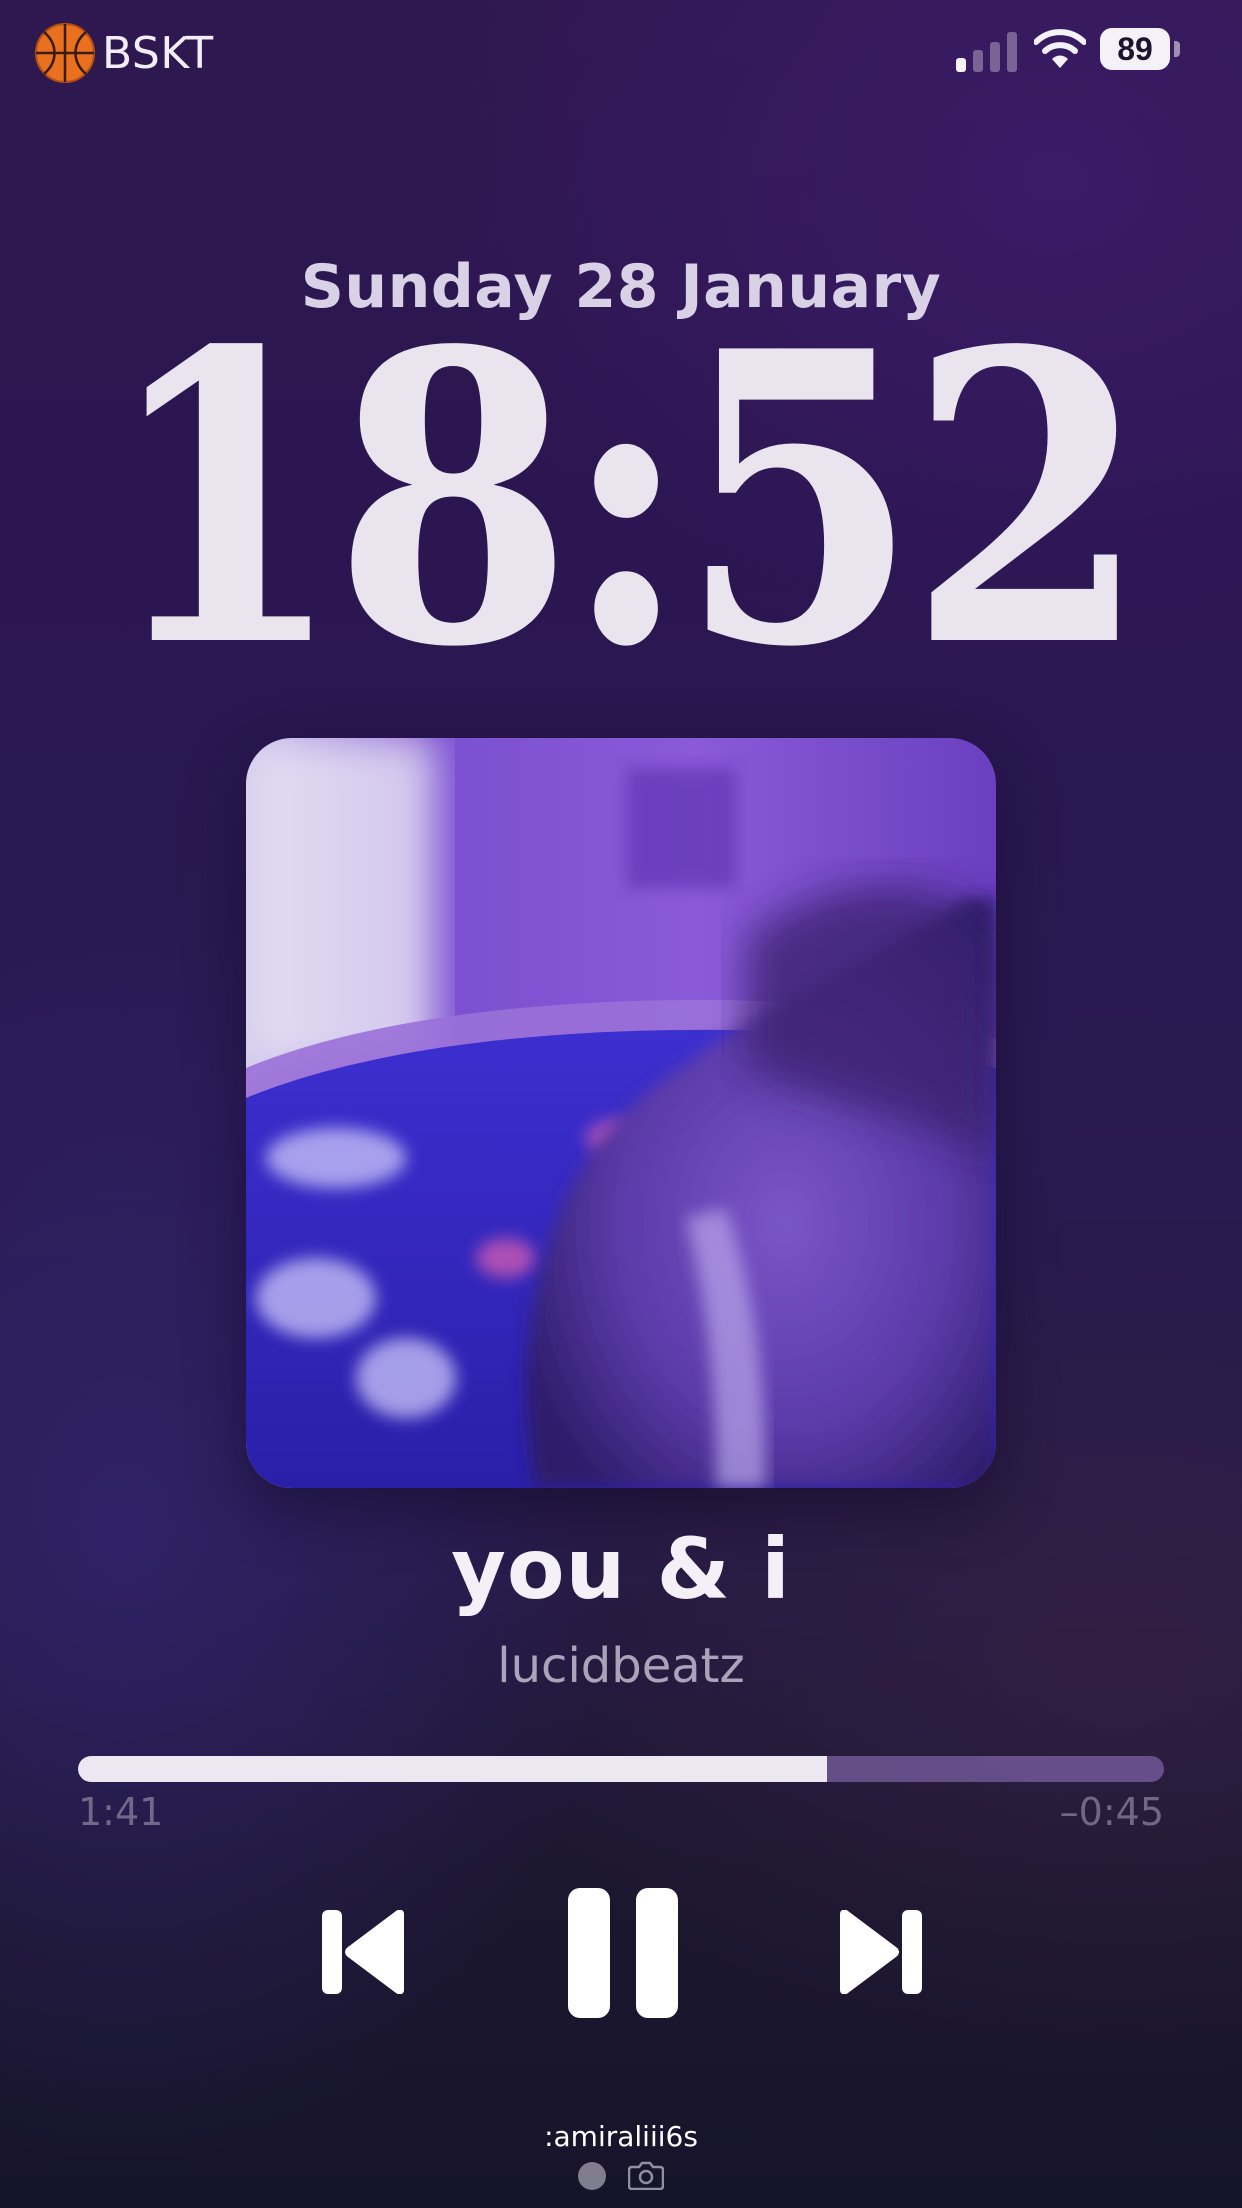  I want to click on track-artist: lucidbeatz, so click(621, 1666).